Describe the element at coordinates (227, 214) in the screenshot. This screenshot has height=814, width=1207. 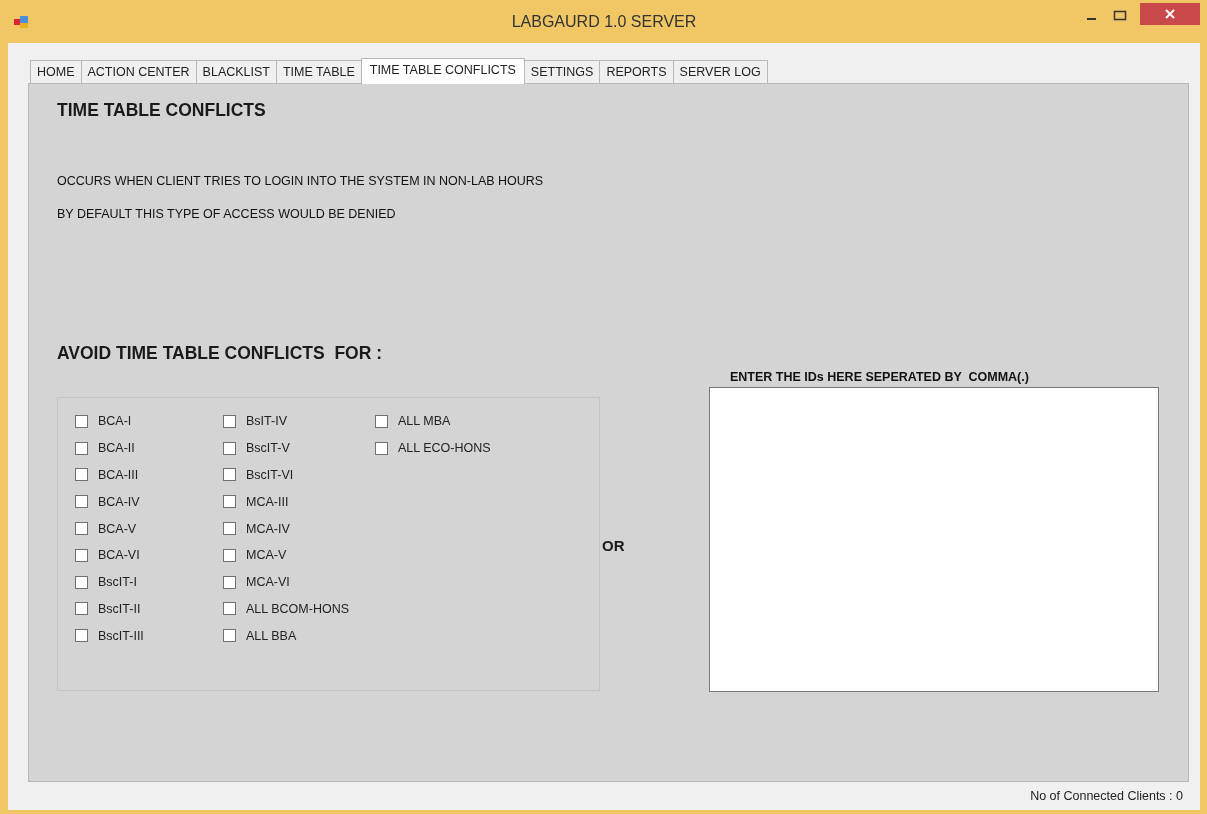
I see `description-text: BY DEFAULT THIS TYPE OF ACCESS WOULD BE DENIED` at that location.